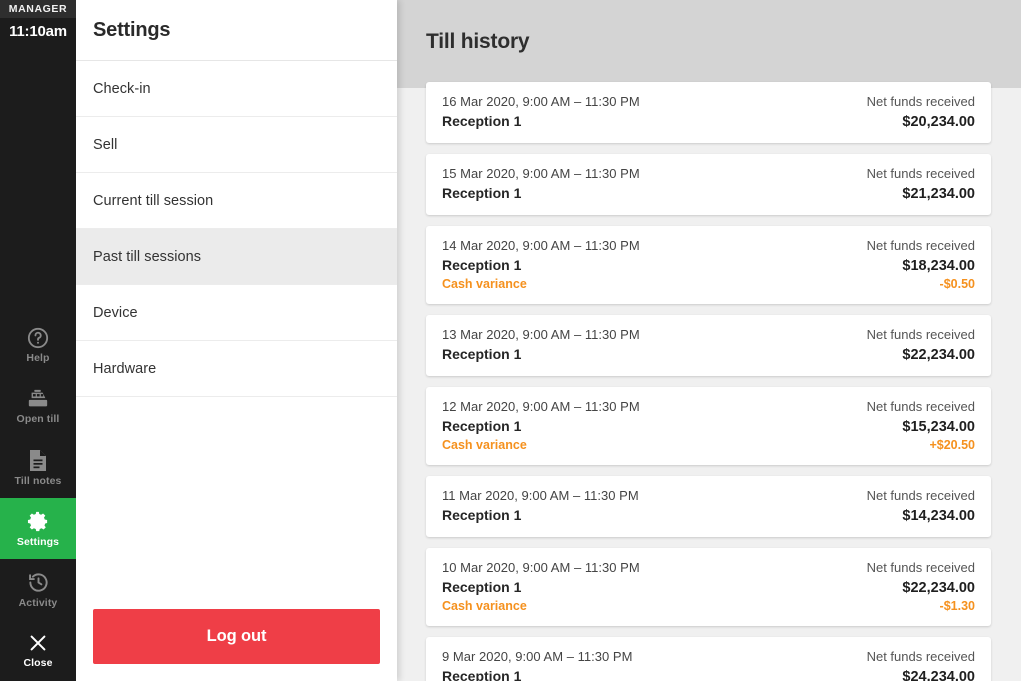  What do you see at coordinates (708, 443) in the screenshot?
I see `till-session-variance-row: Cash variance +$20.50` at bounding box center [708, 443].